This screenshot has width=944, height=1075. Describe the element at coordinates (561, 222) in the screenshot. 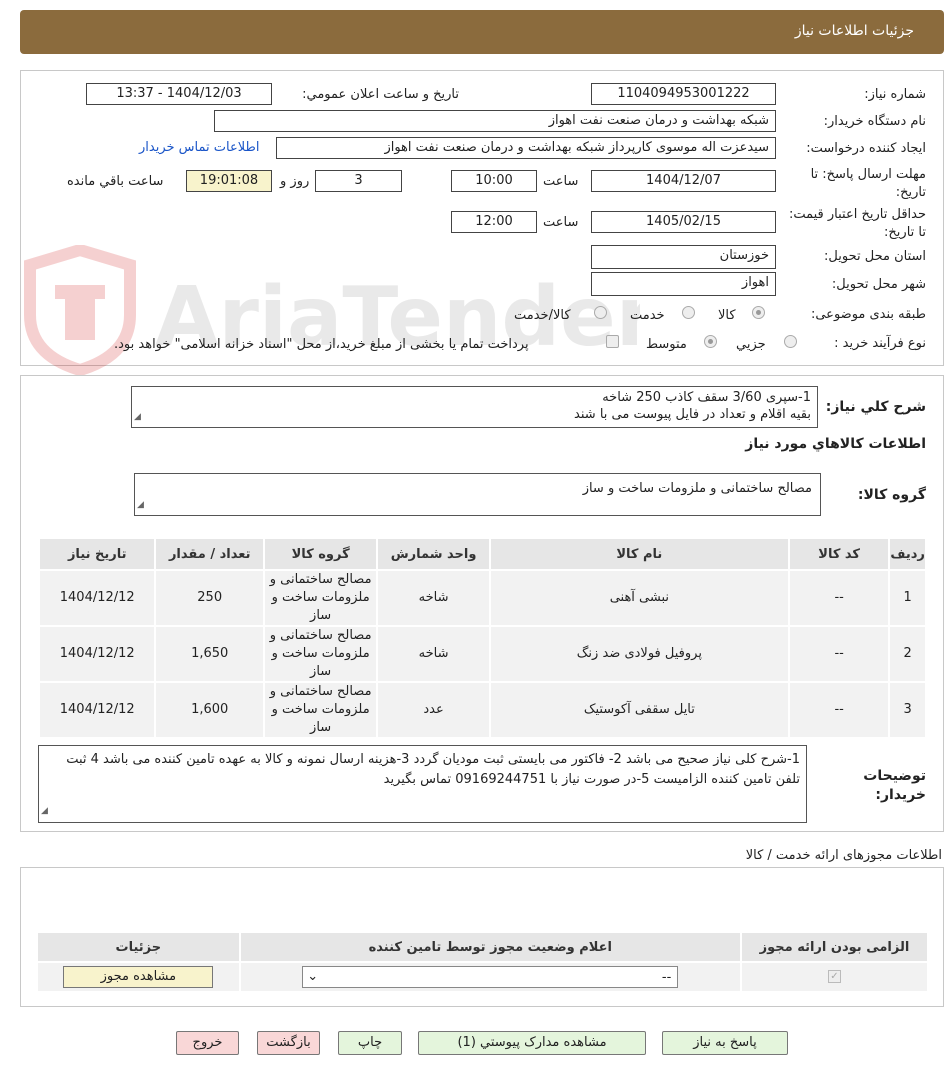

I see `validity-hour-label: ساعت` at that location.